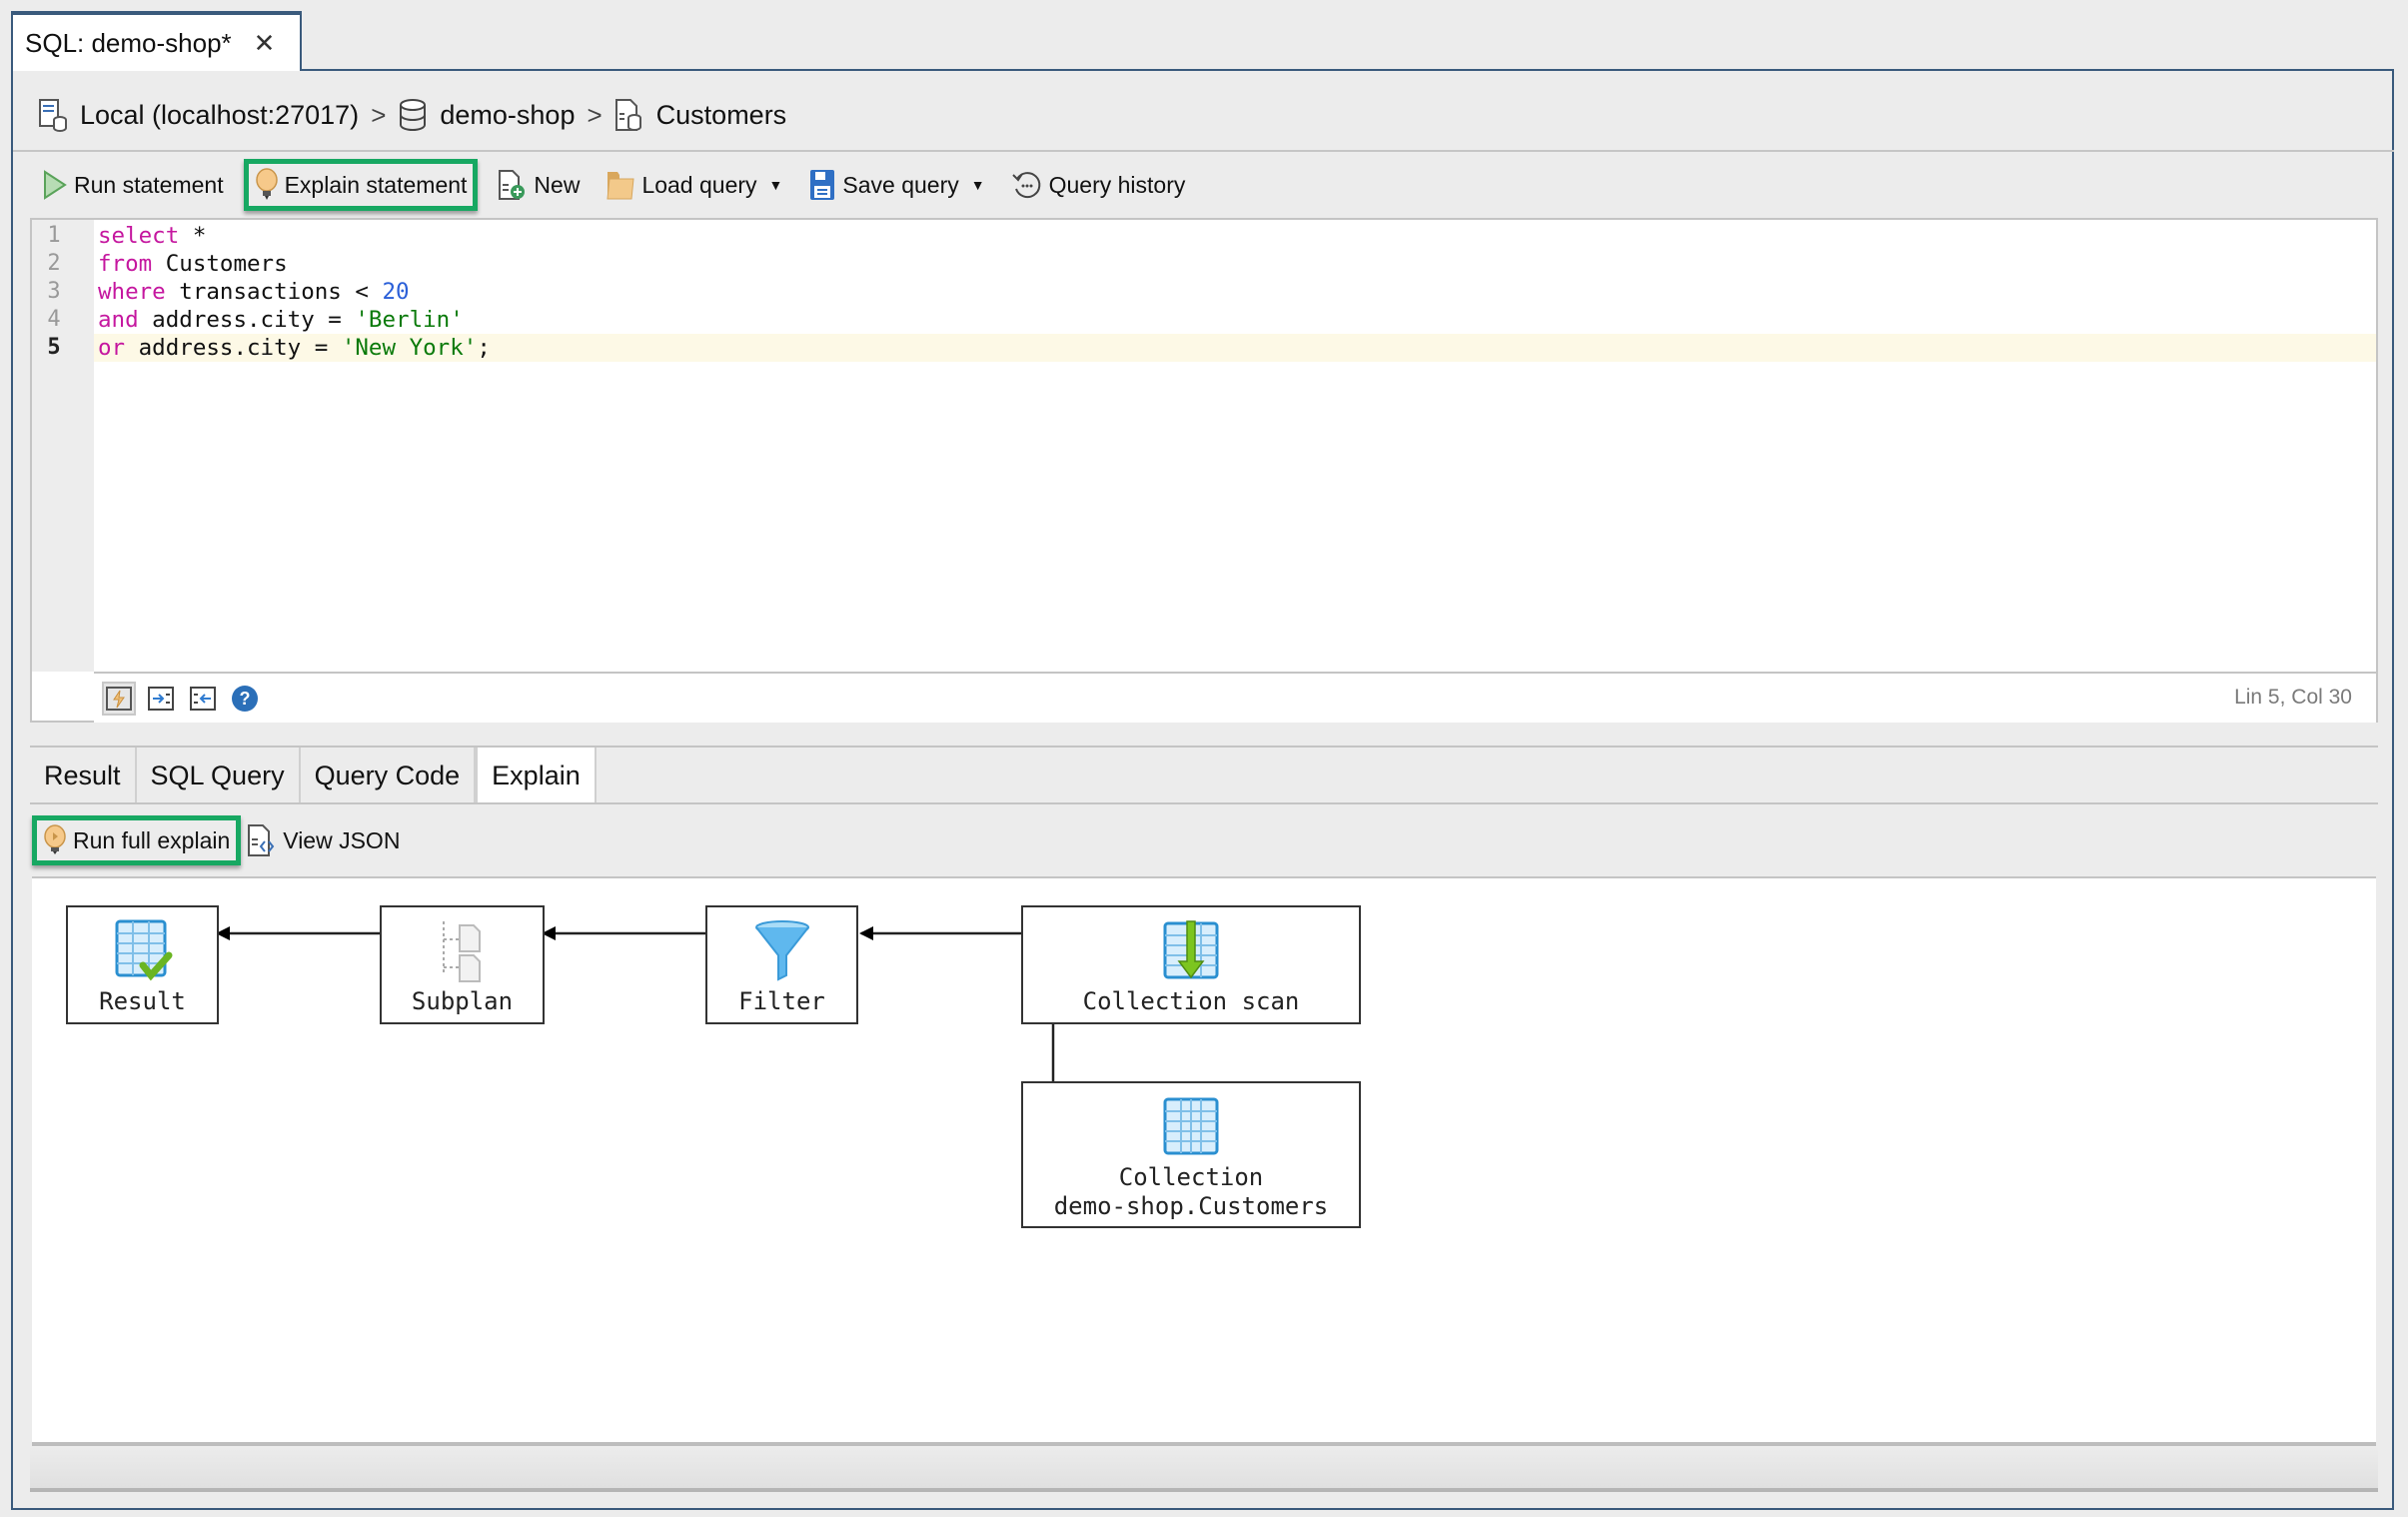  I want to click on outdent-button, so click(203, 699).